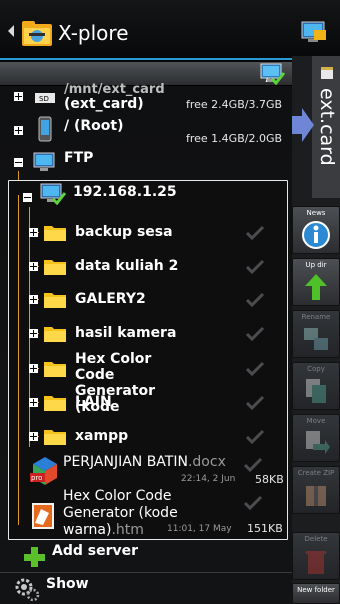  I want to click on new-folder-label: New folder, so click(316, 590).